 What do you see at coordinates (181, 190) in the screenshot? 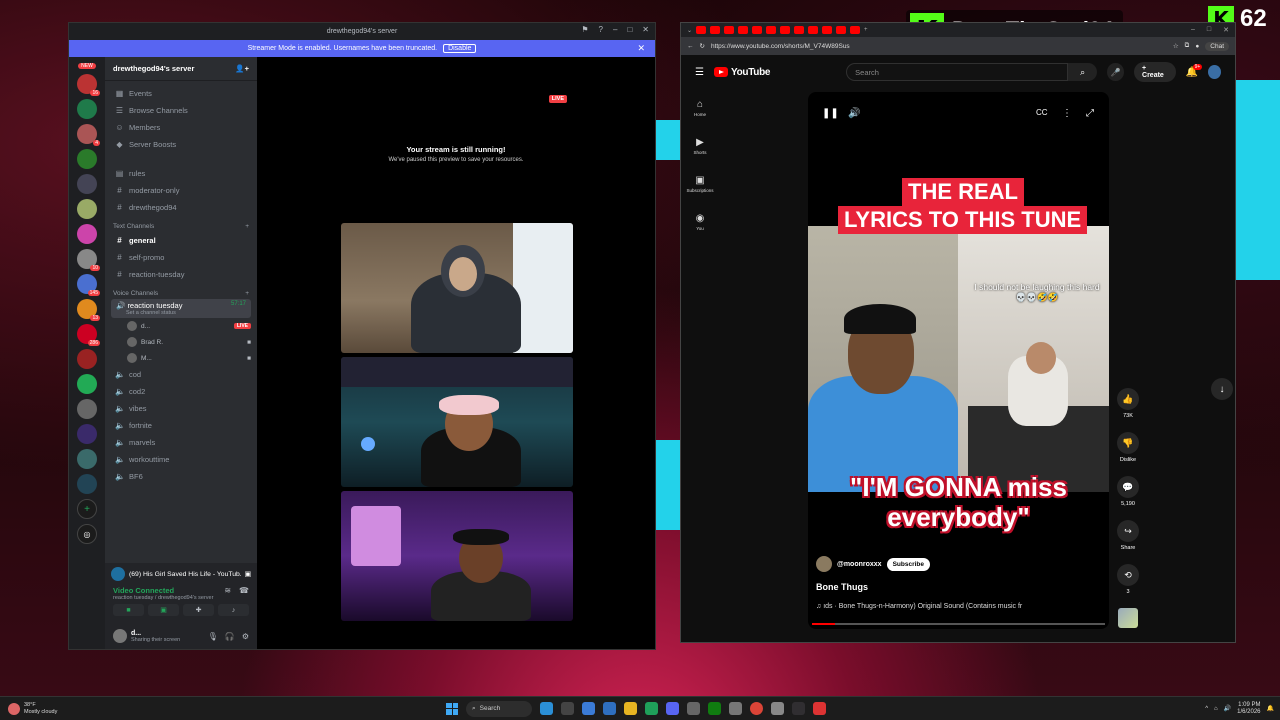
I see `channel-moderator-only: # moderator-only` at bounding box center [181, 190].